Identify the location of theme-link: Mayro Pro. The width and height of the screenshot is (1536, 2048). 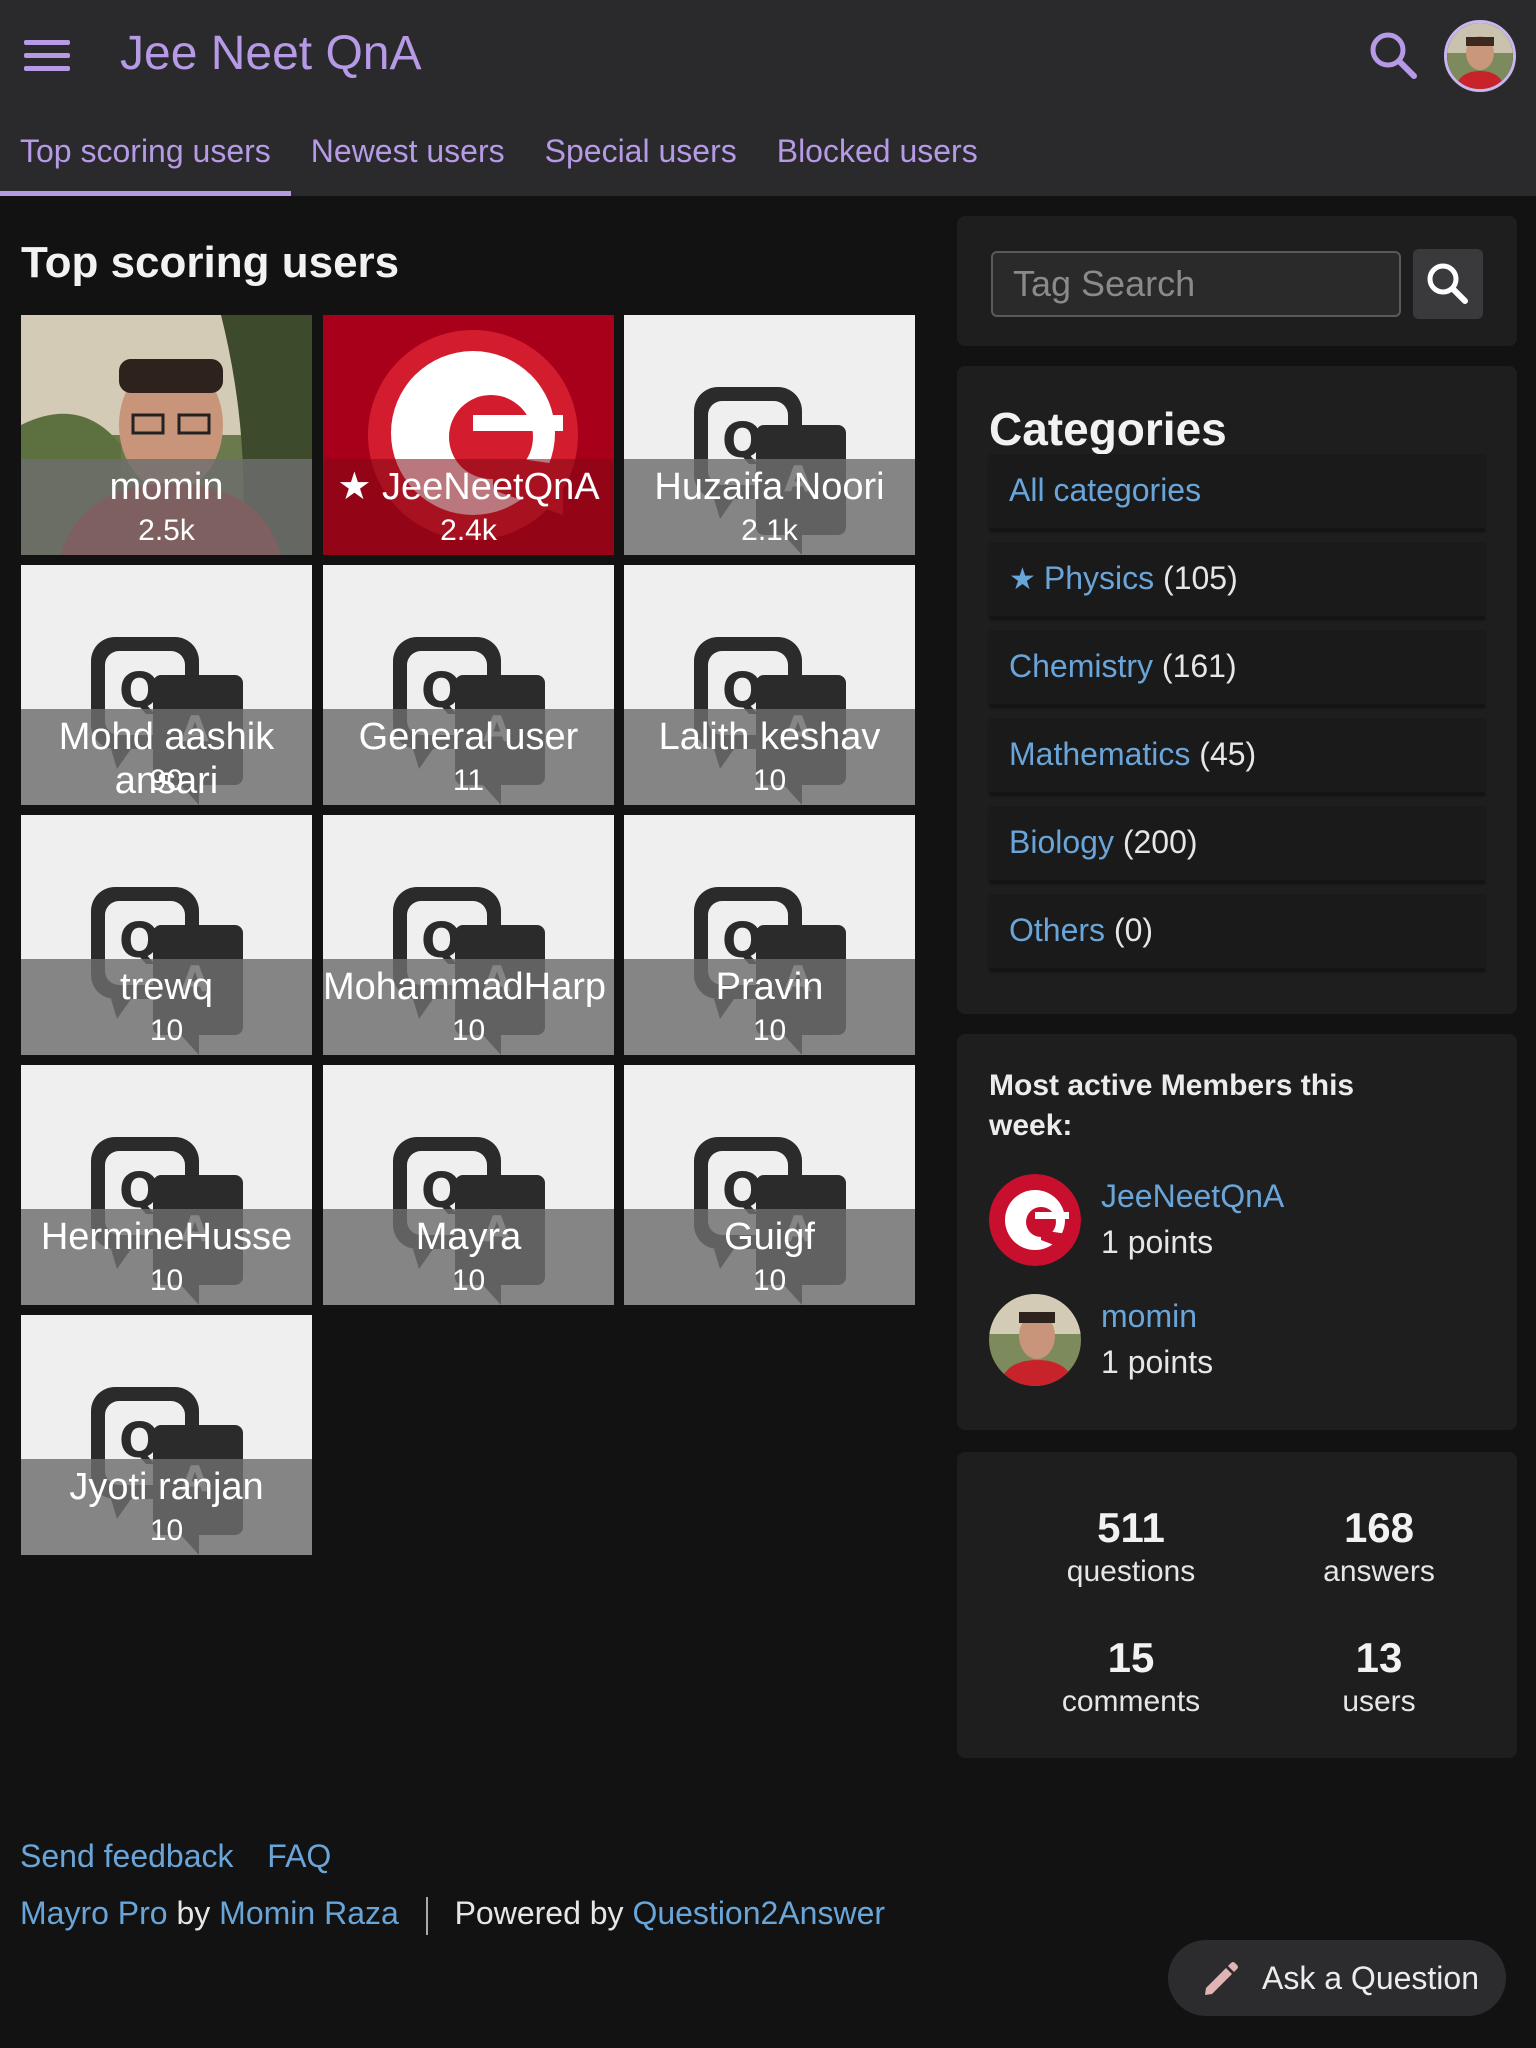
(94, 1913).